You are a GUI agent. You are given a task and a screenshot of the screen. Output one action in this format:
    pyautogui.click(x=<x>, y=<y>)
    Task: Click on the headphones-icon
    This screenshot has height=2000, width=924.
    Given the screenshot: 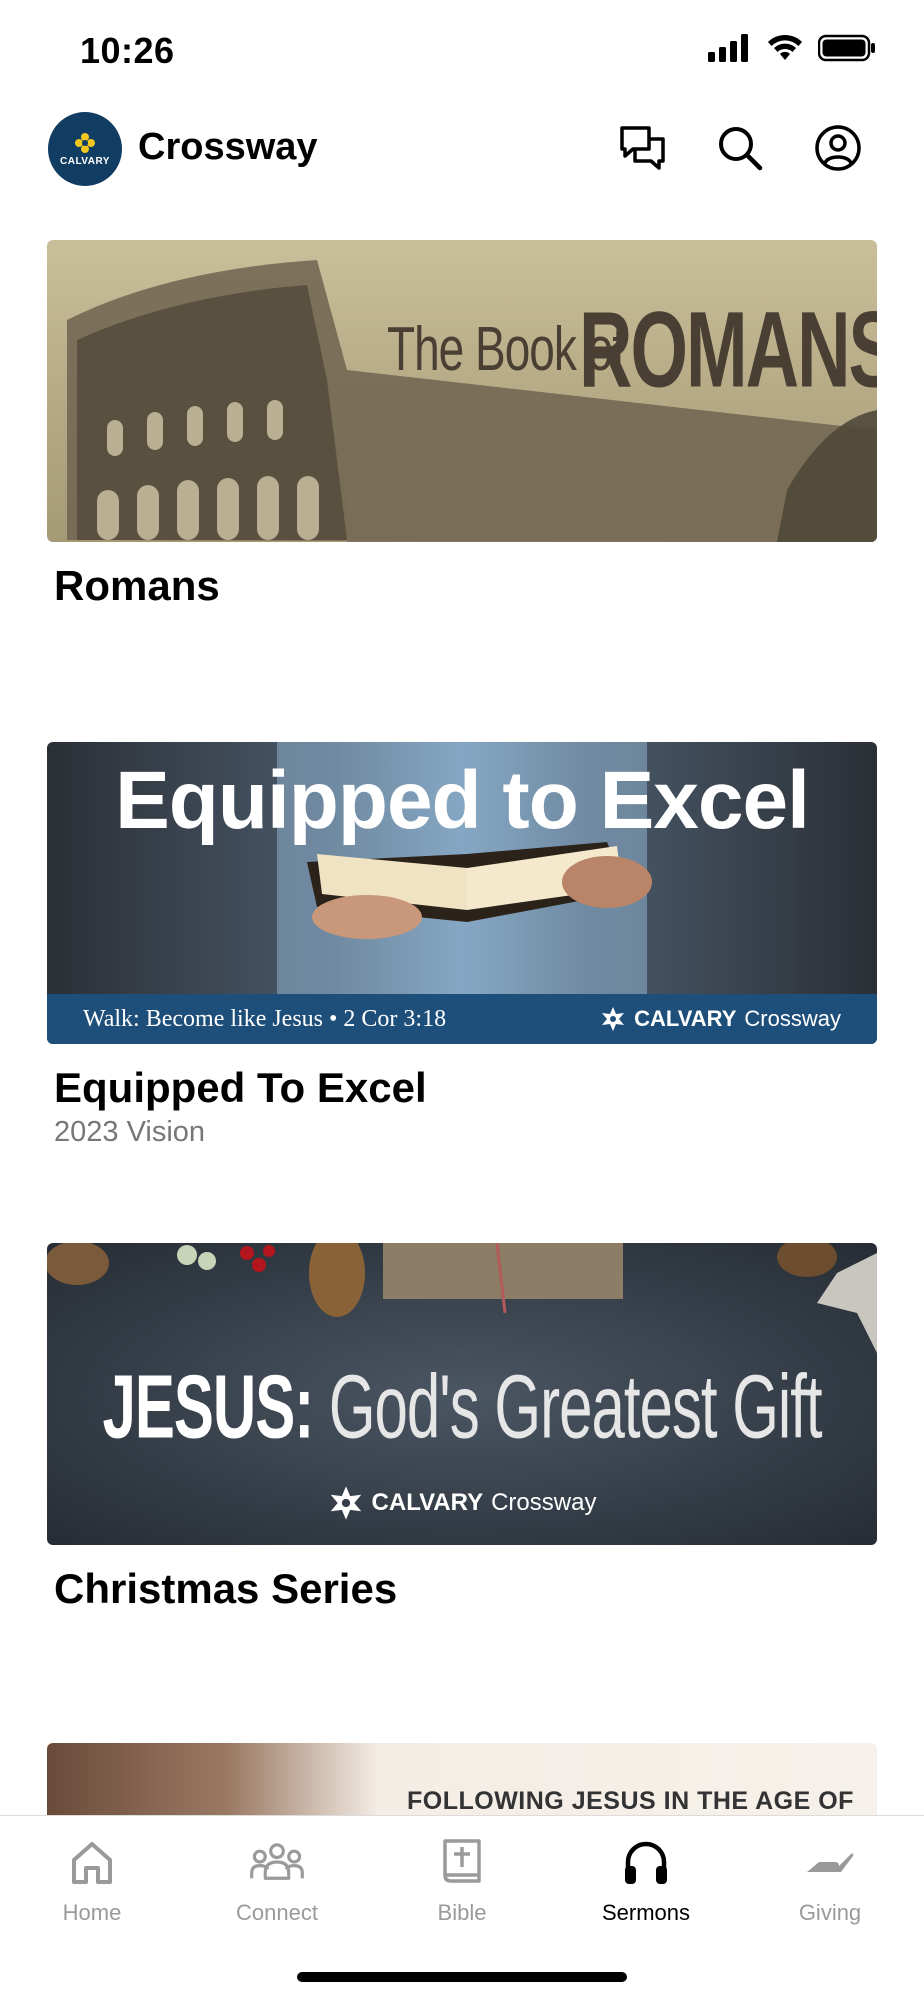 What is the action you would take?
    pyautogui.click(x=646, y=1862)
    